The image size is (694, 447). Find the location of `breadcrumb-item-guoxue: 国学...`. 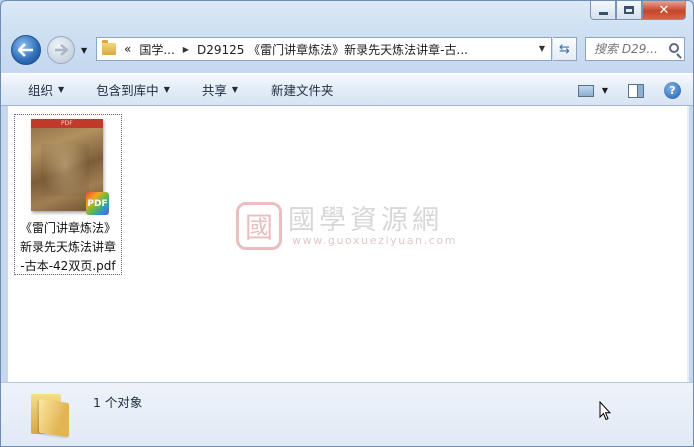

breadcrumb-item-guoxue: 国学... is located at coordinates (156, 49).